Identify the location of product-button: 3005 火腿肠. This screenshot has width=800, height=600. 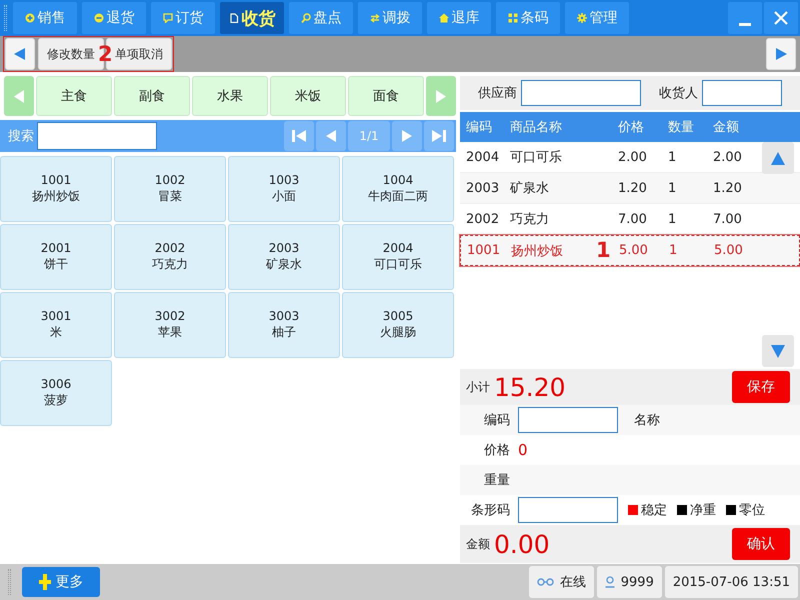
(398, 325).